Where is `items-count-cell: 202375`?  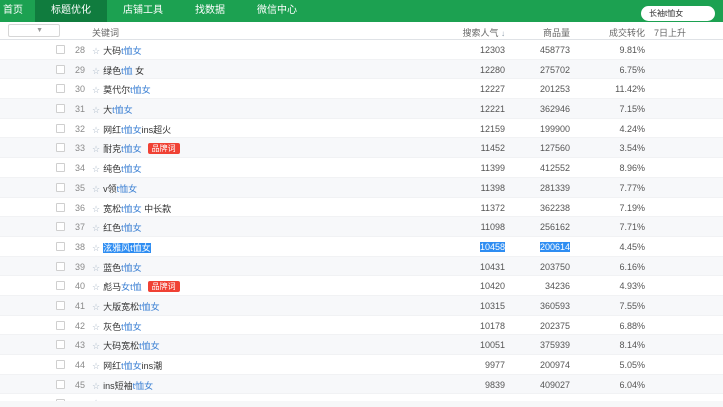 items-count-cell: 202375 is located at coordinates (528, 326).